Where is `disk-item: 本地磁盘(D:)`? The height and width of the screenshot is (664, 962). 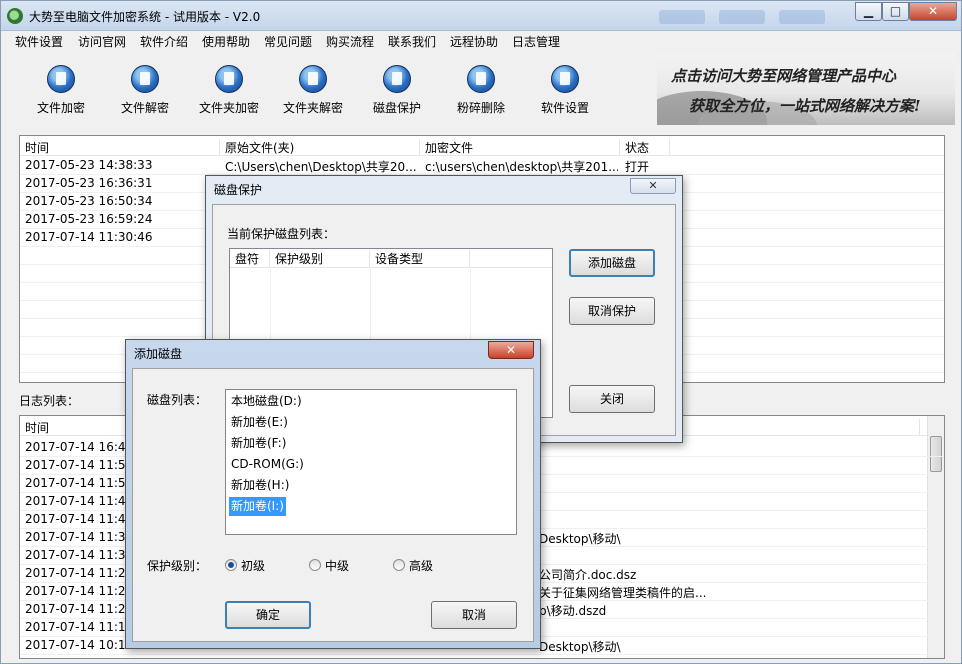 disk-item: 本地磁盘(D:) is located at coordinates (266, 401).